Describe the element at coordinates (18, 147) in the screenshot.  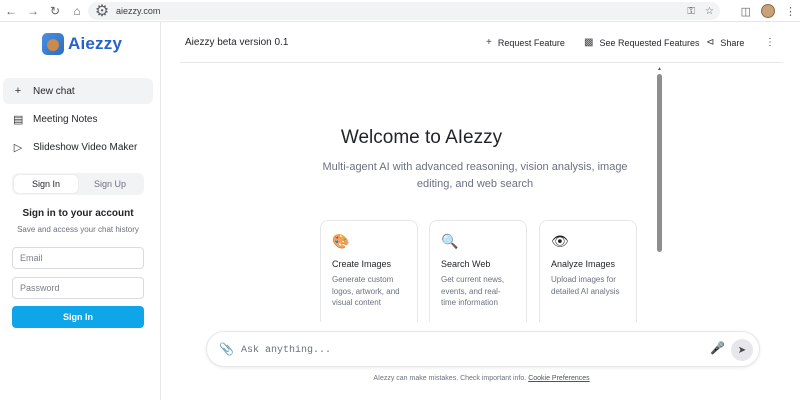
I see `video-icon: ▷` at that location.